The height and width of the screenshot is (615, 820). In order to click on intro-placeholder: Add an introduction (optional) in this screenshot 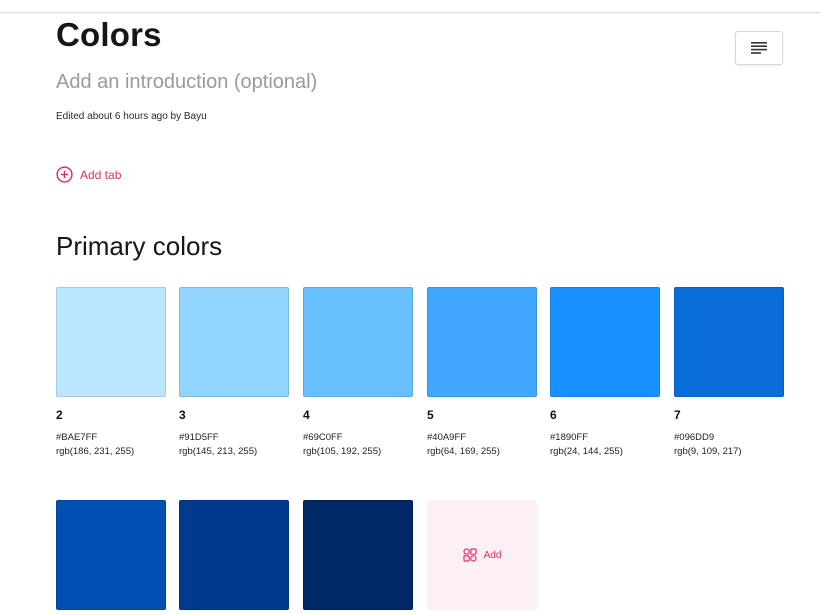, I will do `click(186, 82)`.